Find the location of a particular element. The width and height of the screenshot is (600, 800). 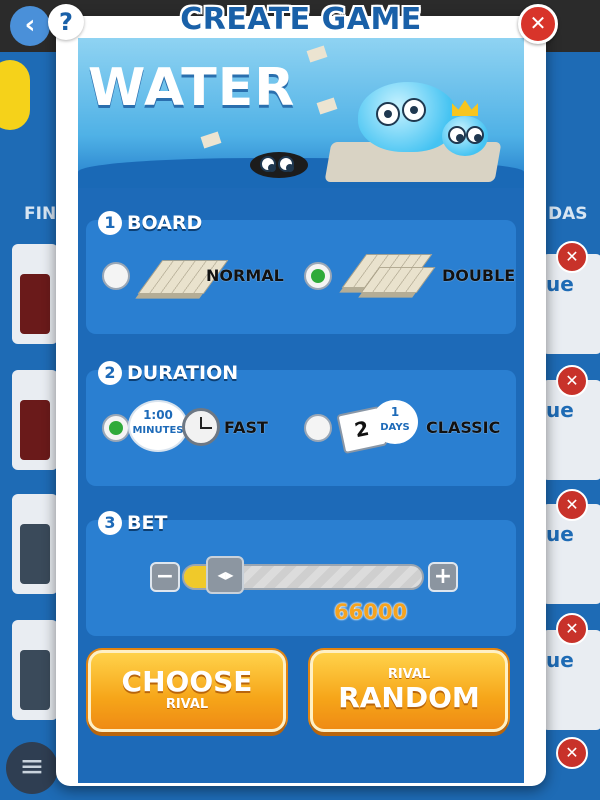

step-number-badge: 2 is located at coordinates (110, 373).